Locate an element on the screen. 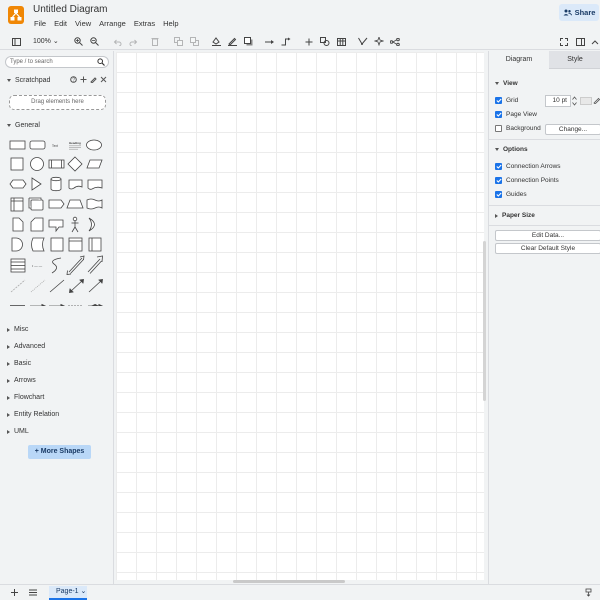 Image resolution: width=600 pixels, height=600 pixels. document-shape is located at coordinates (95, 184).